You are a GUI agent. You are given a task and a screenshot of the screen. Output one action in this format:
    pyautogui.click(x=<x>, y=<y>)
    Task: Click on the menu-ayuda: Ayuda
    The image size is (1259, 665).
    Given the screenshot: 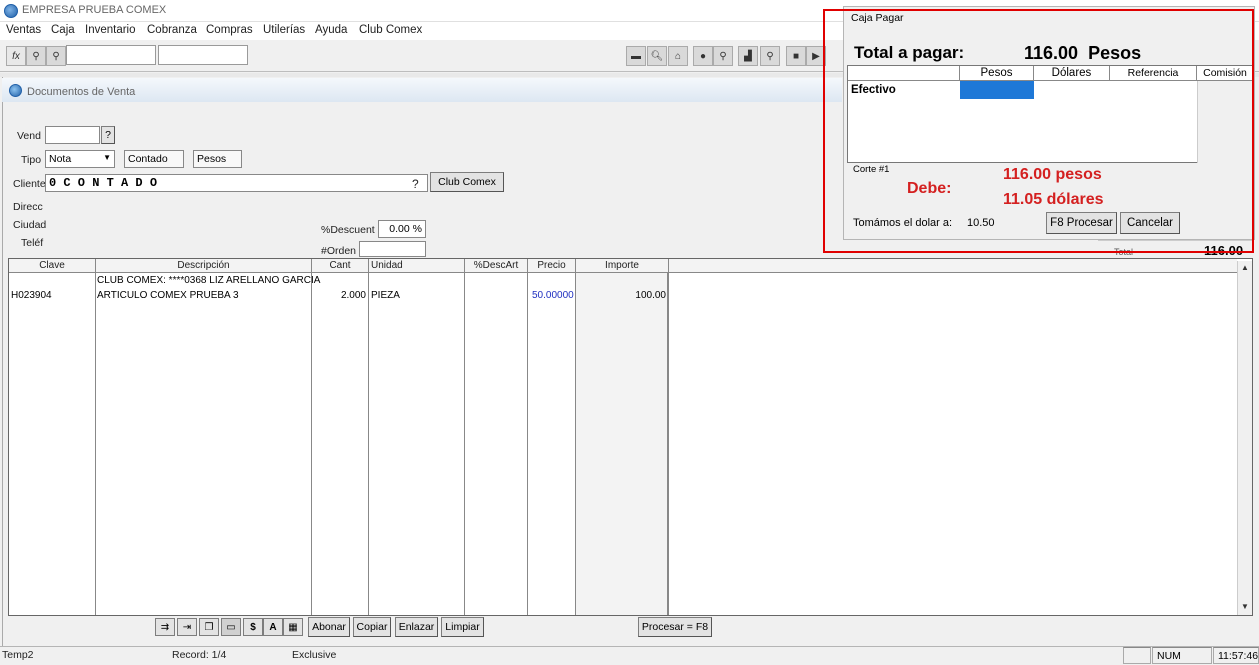 What is the action you would take?
    pyautogui.click(x=331, y=30)
    